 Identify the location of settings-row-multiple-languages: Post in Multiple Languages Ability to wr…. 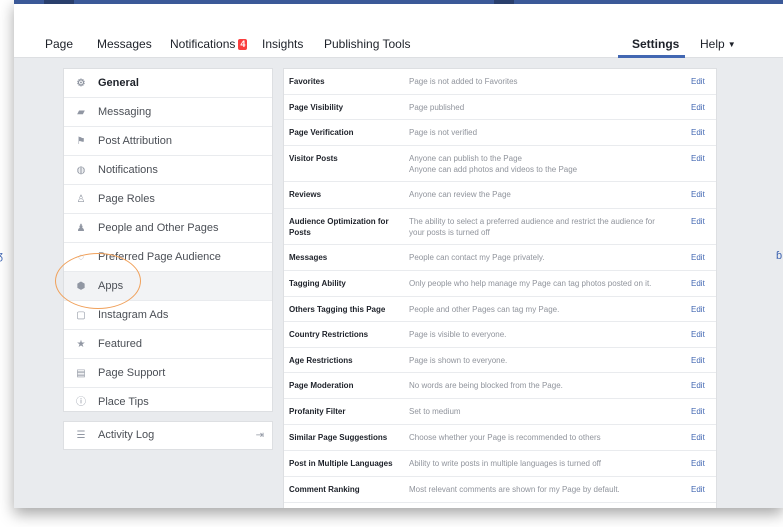
(500, 464).